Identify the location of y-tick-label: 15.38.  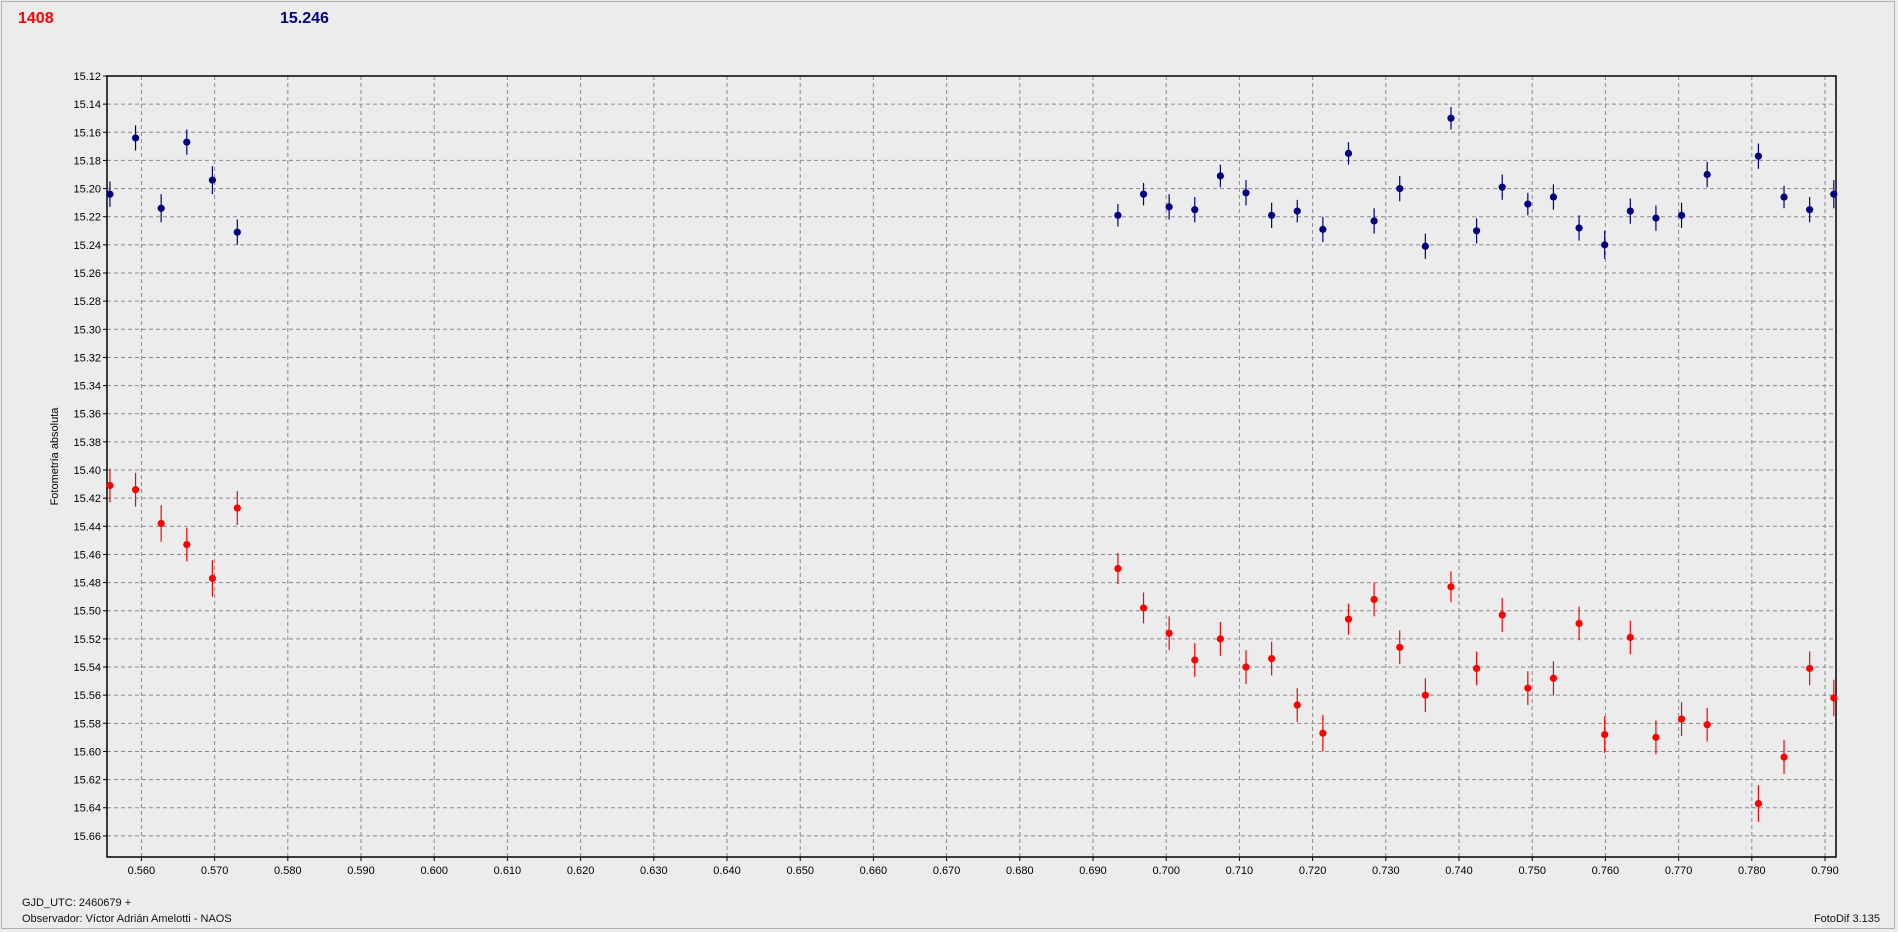
(87, 443).